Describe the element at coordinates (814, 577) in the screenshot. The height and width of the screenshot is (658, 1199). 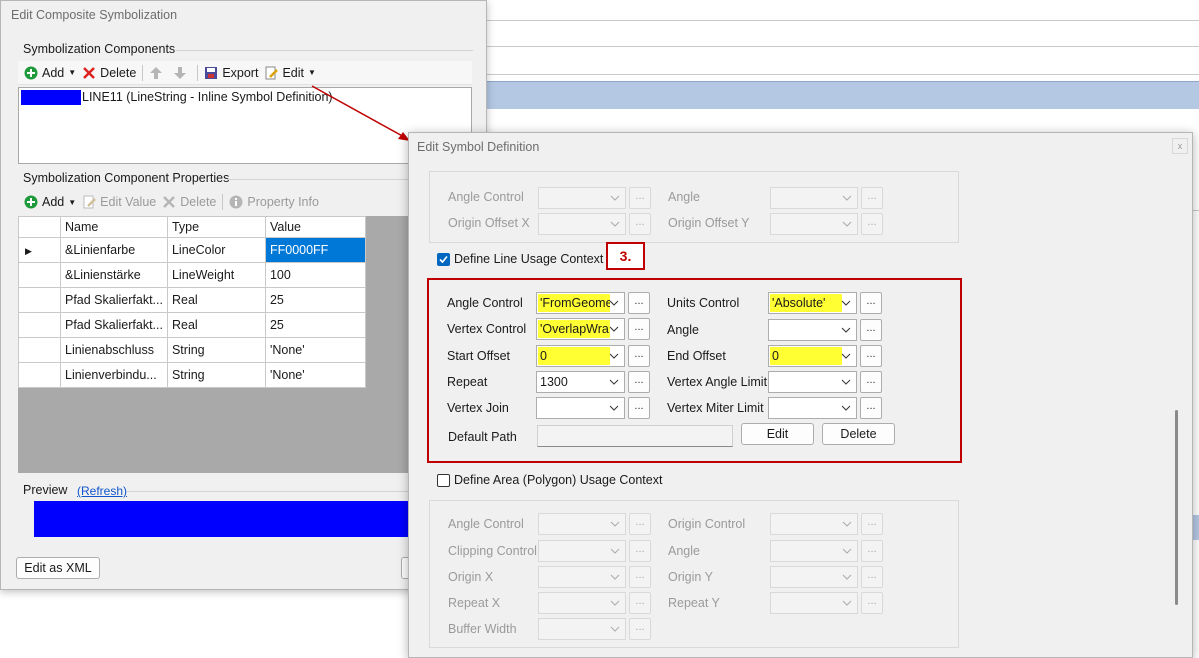
I see `origin-y-combo` at that location.